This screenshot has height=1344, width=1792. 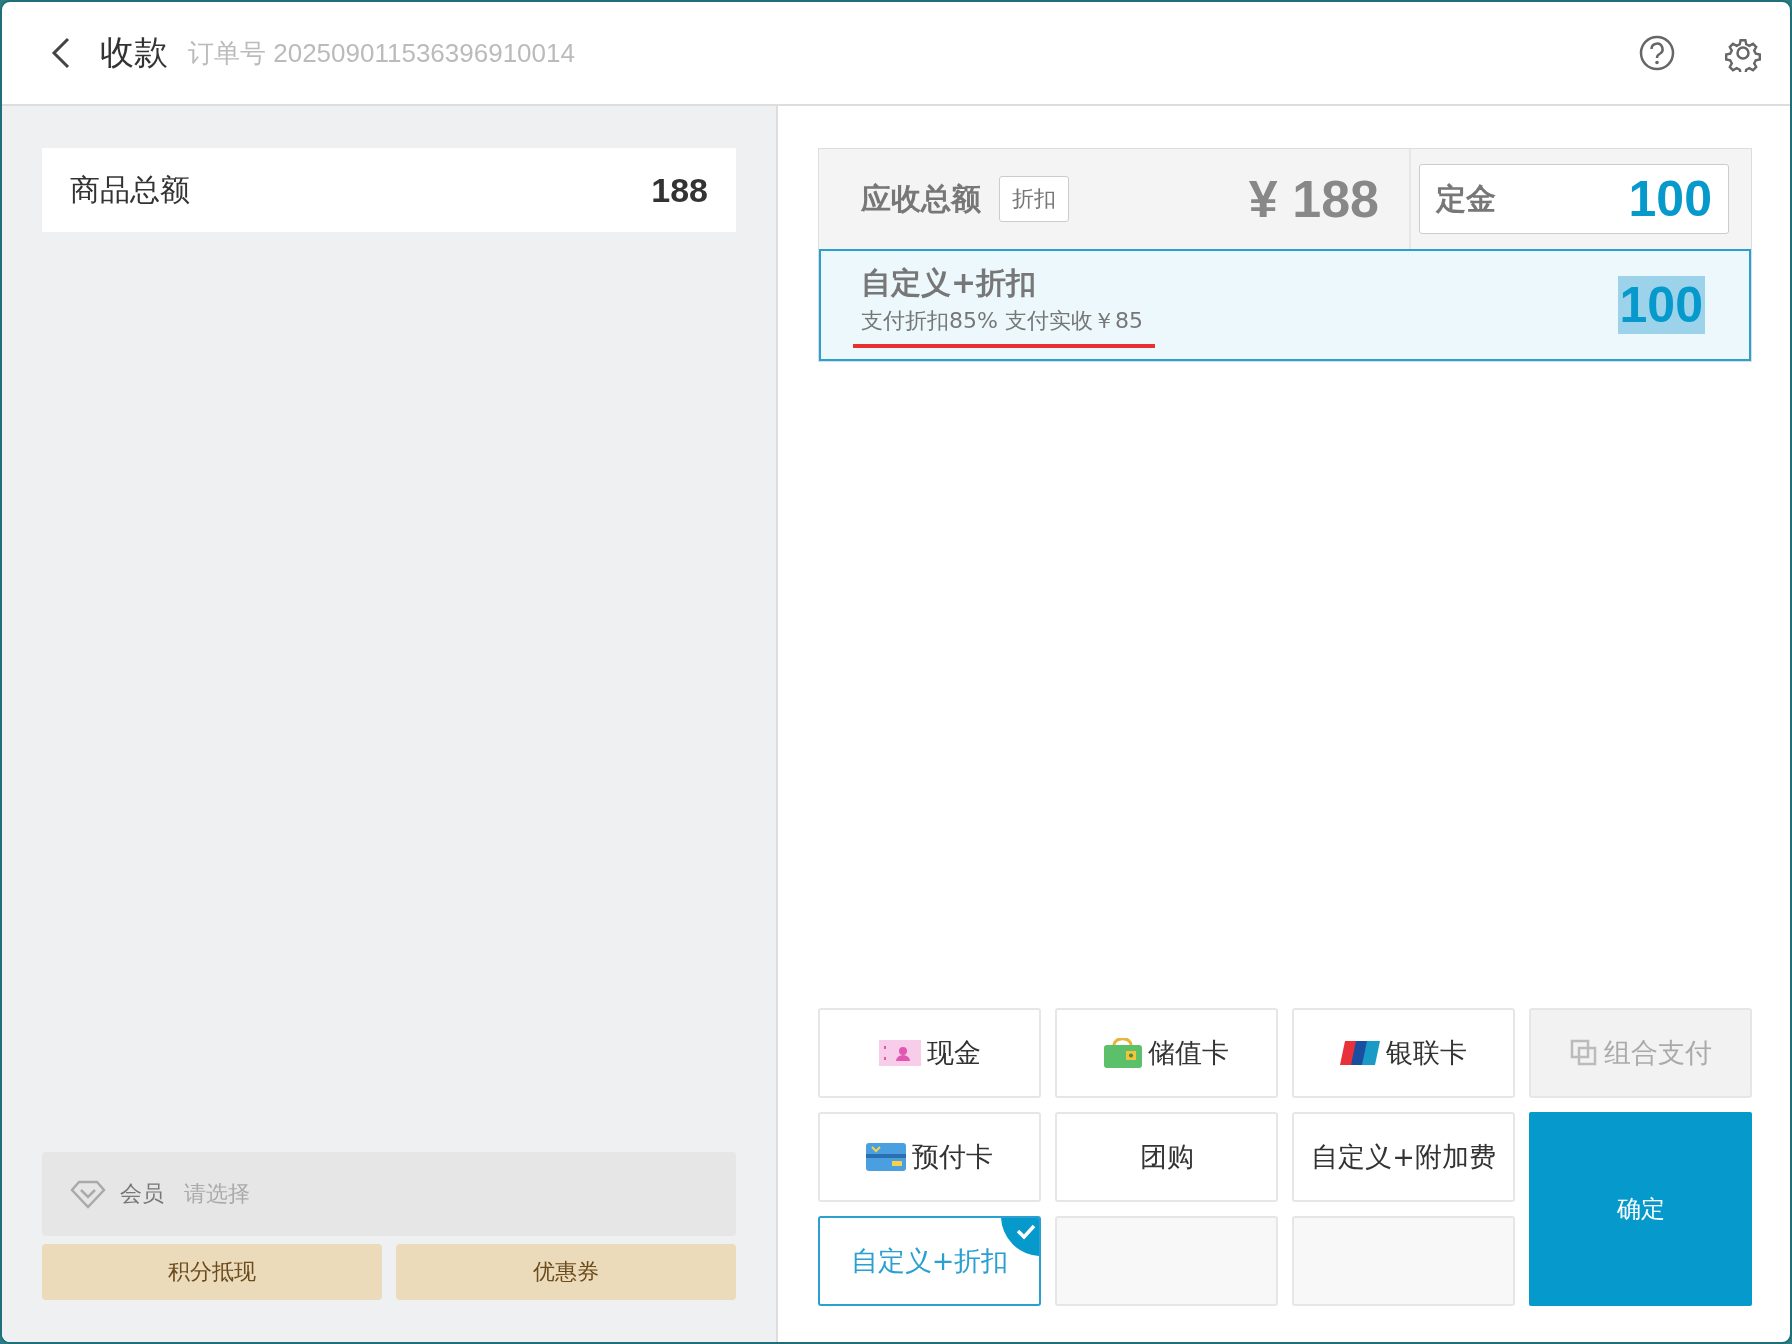 I want to click on payment-tile: 银联卡, so click(x=1403, y=1053).